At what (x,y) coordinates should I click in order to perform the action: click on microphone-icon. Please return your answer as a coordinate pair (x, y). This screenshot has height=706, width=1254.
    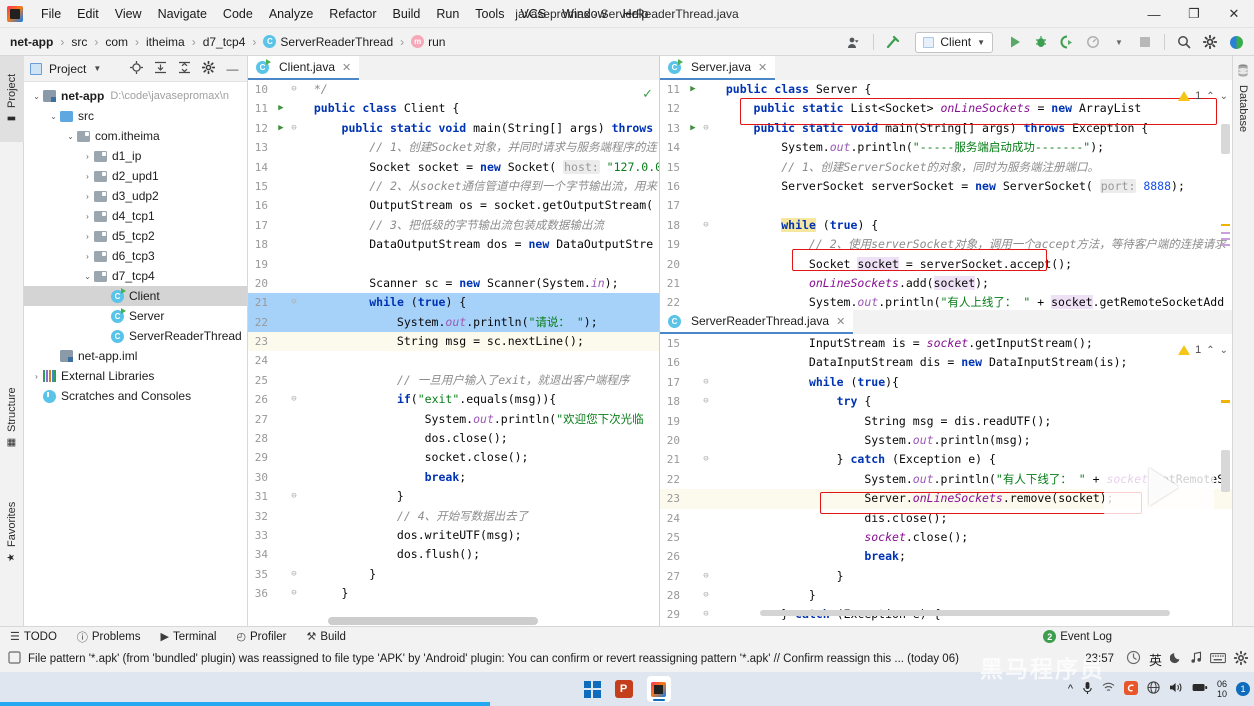
    Looking at the image, I should click on (1087, 689).